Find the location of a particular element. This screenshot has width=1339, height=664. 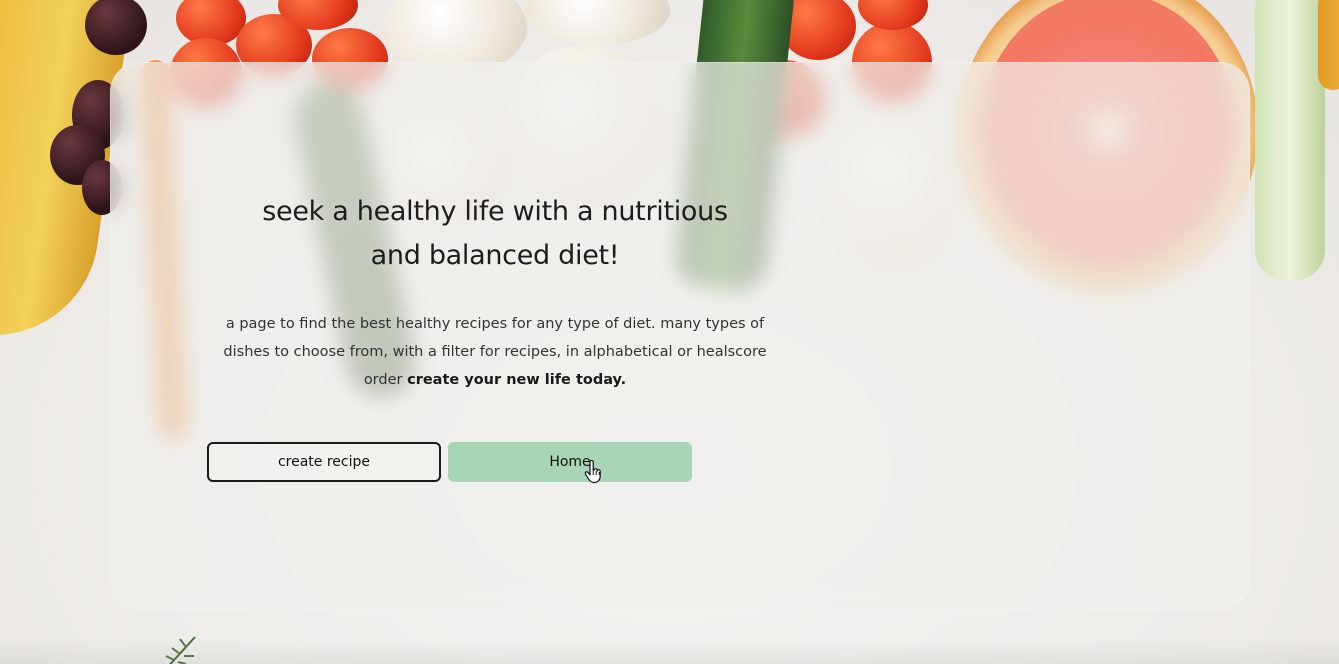

hand-pointer-icon is located at coordinates (592, 472).